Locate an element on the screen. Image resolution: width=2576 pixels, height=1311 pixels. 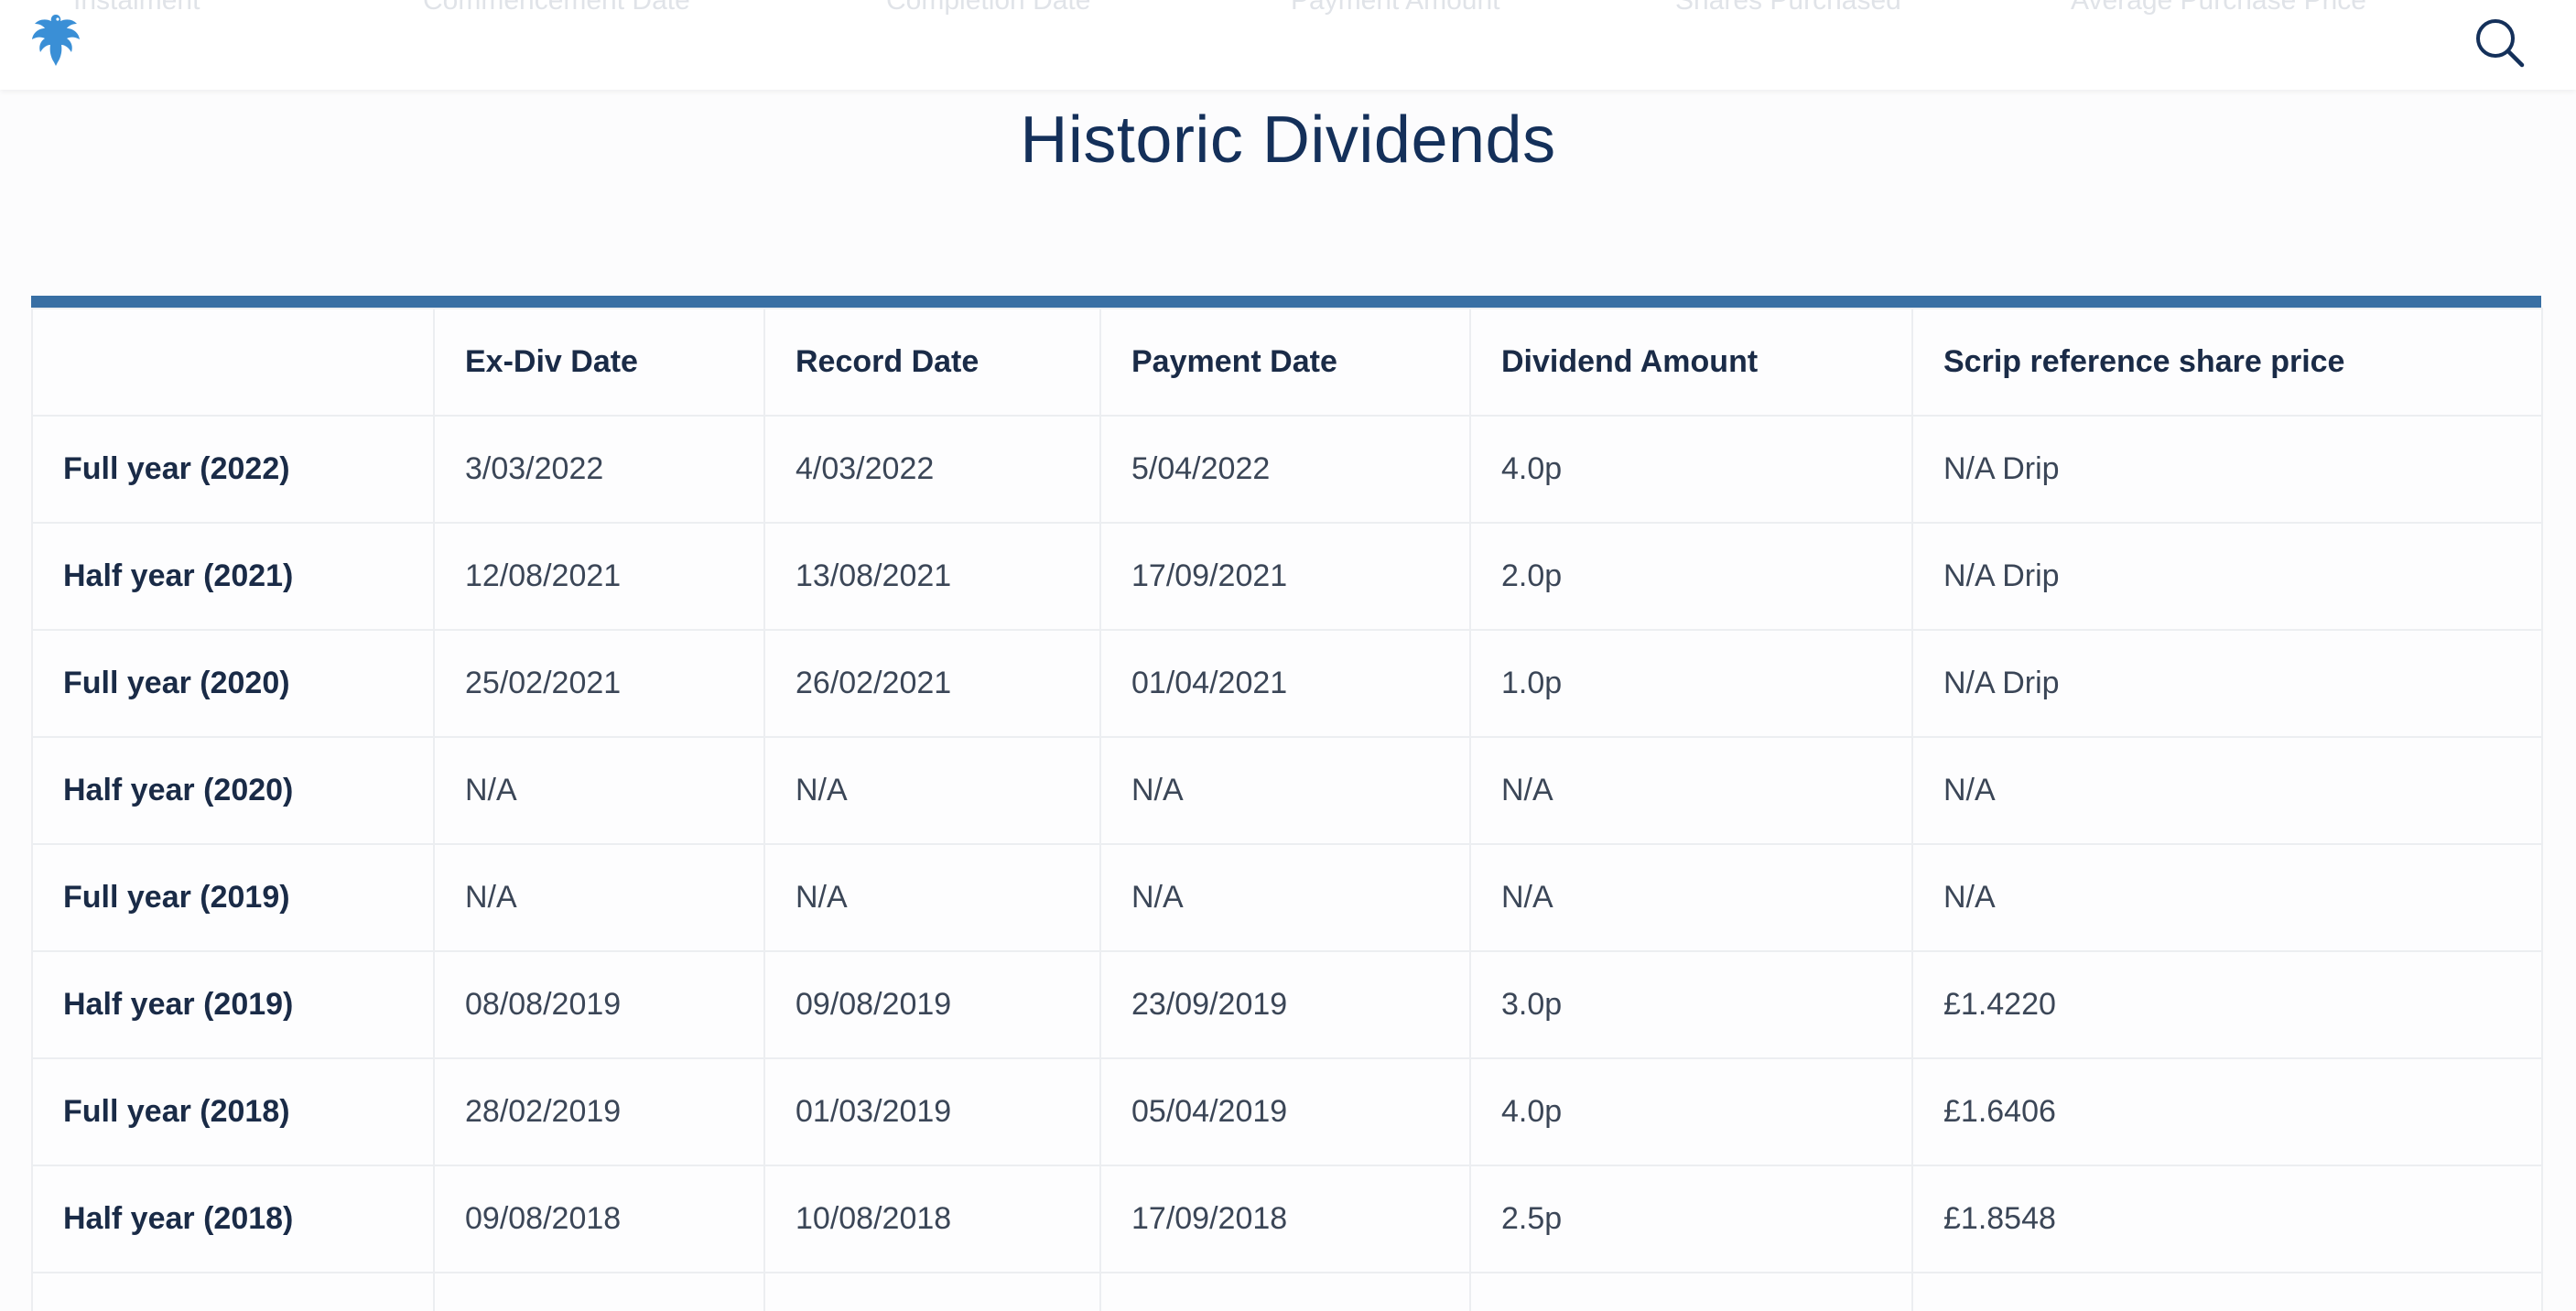
table-row: Full year (2019) N/A N/A N/A N/A N/A is located at coordinates (1287, 898).